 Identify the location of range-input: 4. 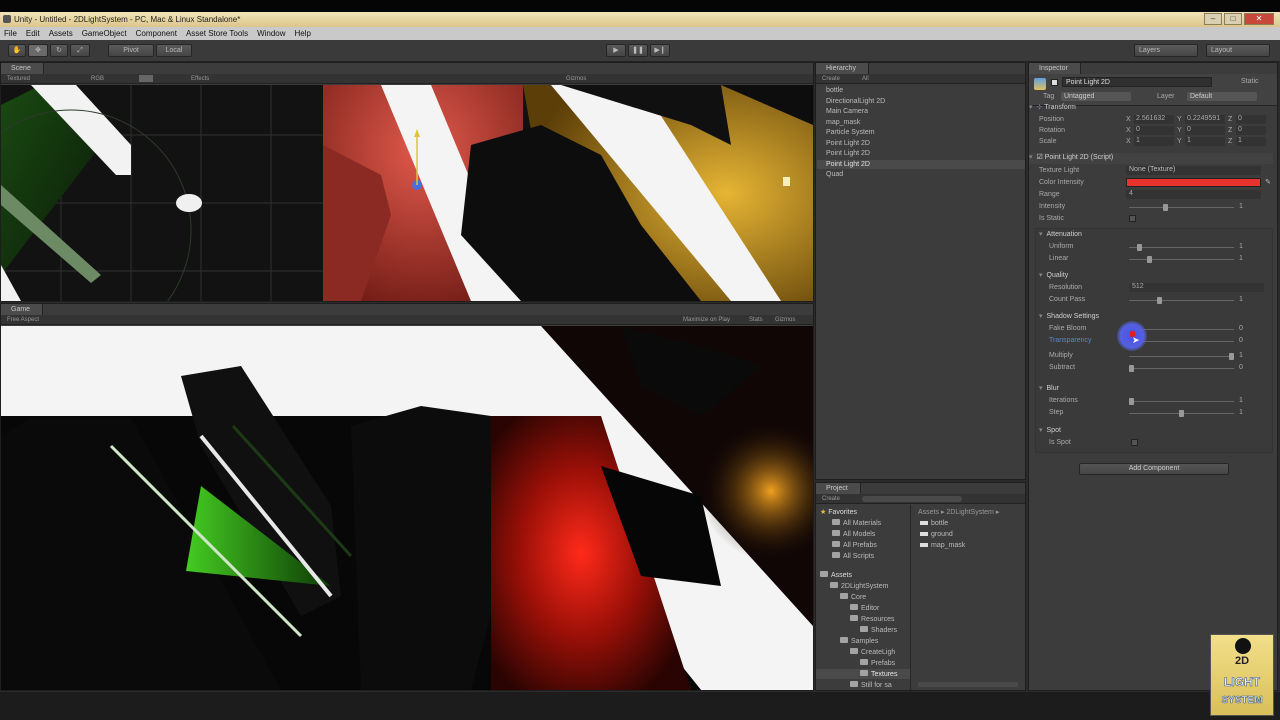
(1193, 194).